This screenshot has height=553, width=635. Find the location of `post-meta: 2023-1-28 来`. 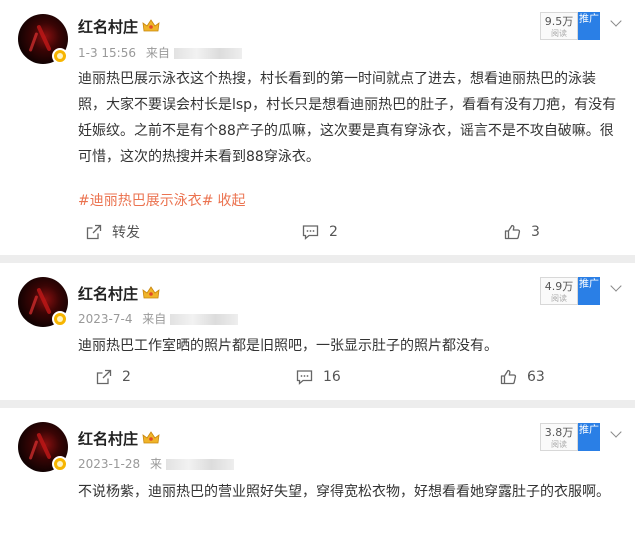

post-meta: 2023-1-28 来 is located at coordinates (156, 463).